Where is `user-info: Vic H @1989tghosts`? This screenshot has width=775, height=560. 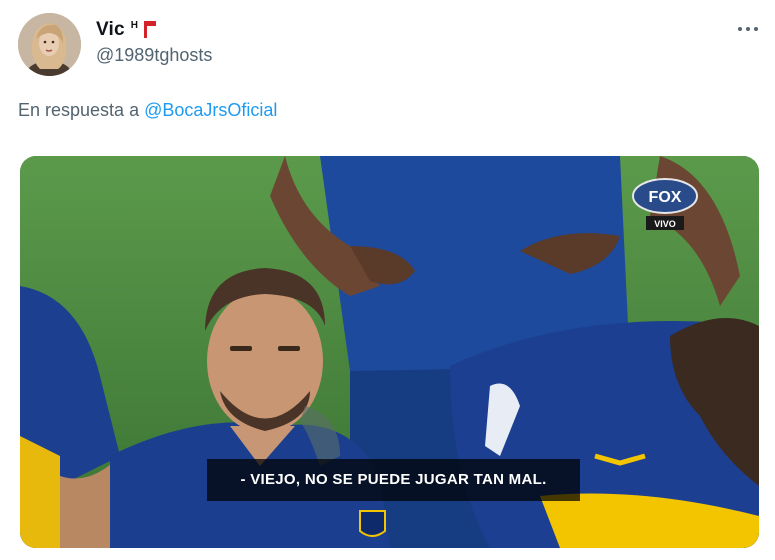
user-info: Vic H @1989tghosts is located at coordinates (154, 42).